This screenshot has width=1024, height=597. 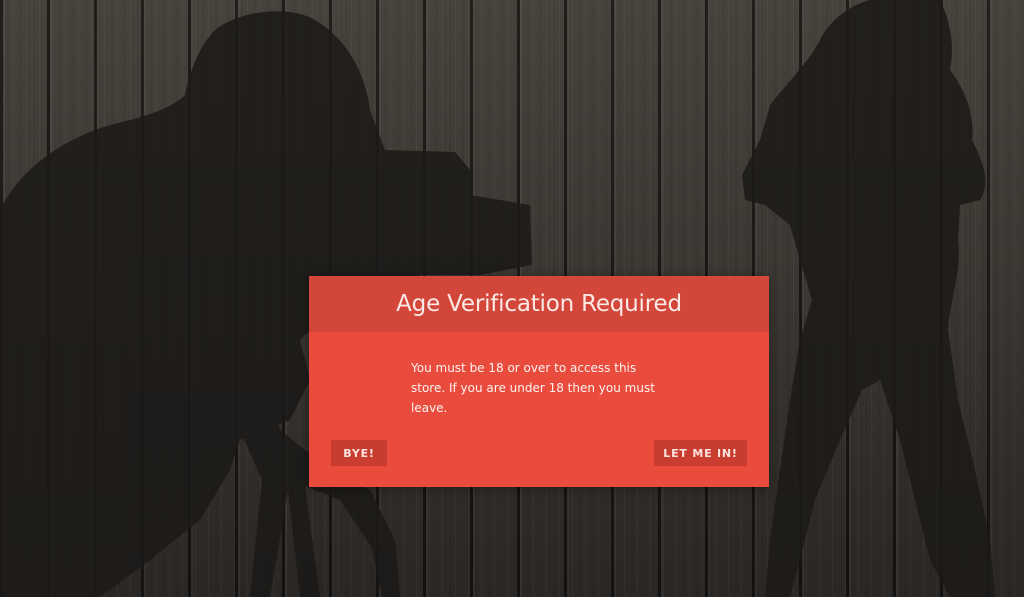 What do you see at coordinates (700, 453) in the screenshot?
I see `let-me-in-button: LET ME IN!` at bounding box center [700, 453].